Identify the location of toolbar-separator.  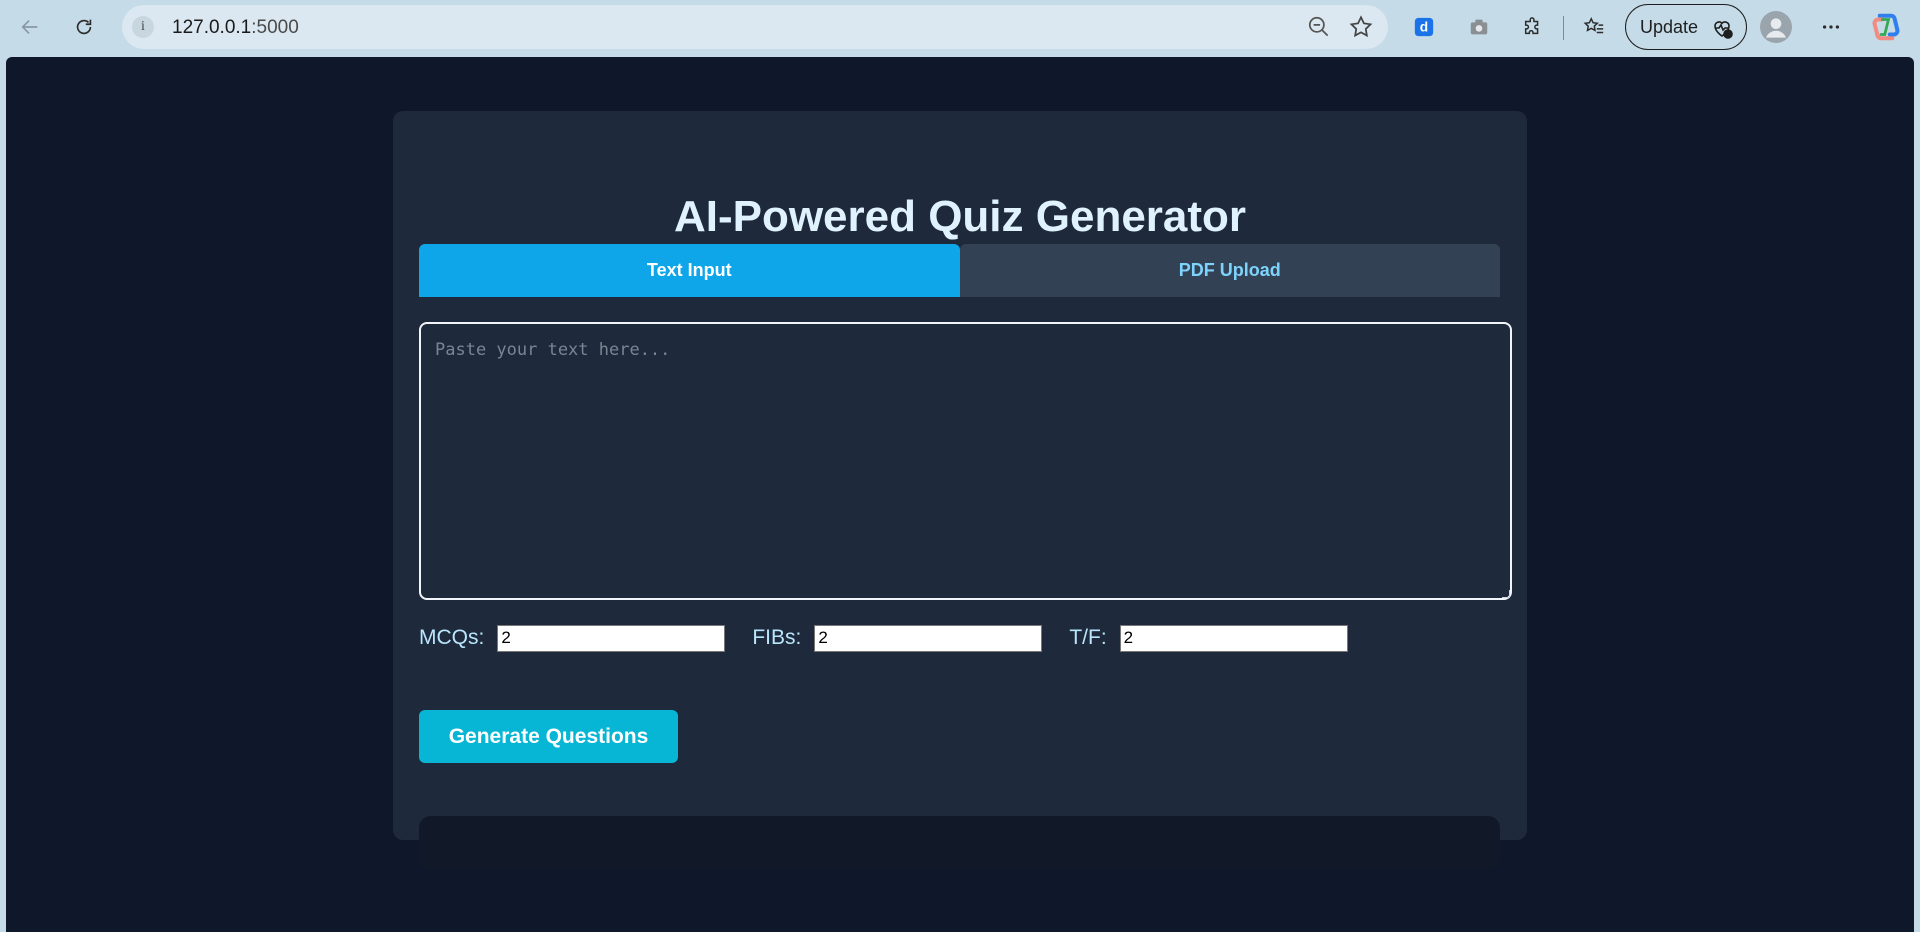
(1563, 28).